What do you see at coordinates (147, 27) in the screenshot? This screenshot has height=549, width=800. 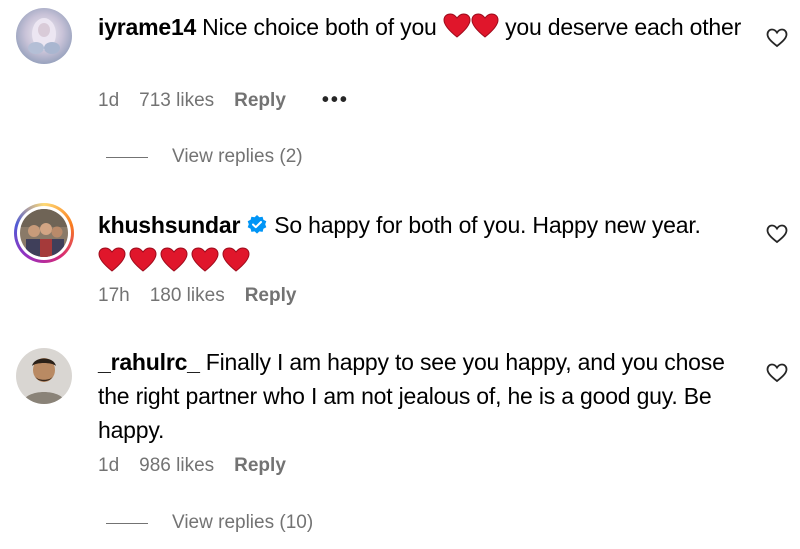 I see `username: iyrame14` at bounding box center [147, 27].